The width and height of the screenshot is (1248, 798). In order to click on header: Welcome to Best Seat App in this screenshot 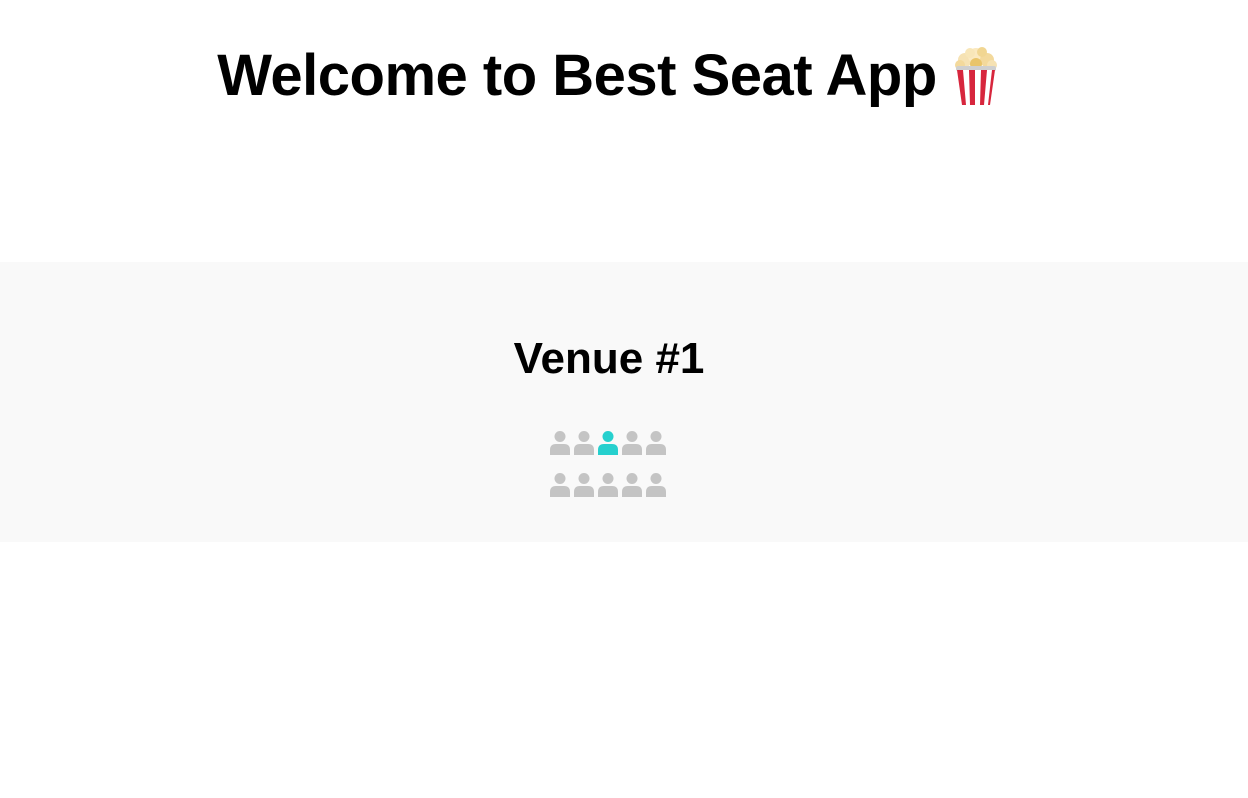, I will do `click(609, 76)`.